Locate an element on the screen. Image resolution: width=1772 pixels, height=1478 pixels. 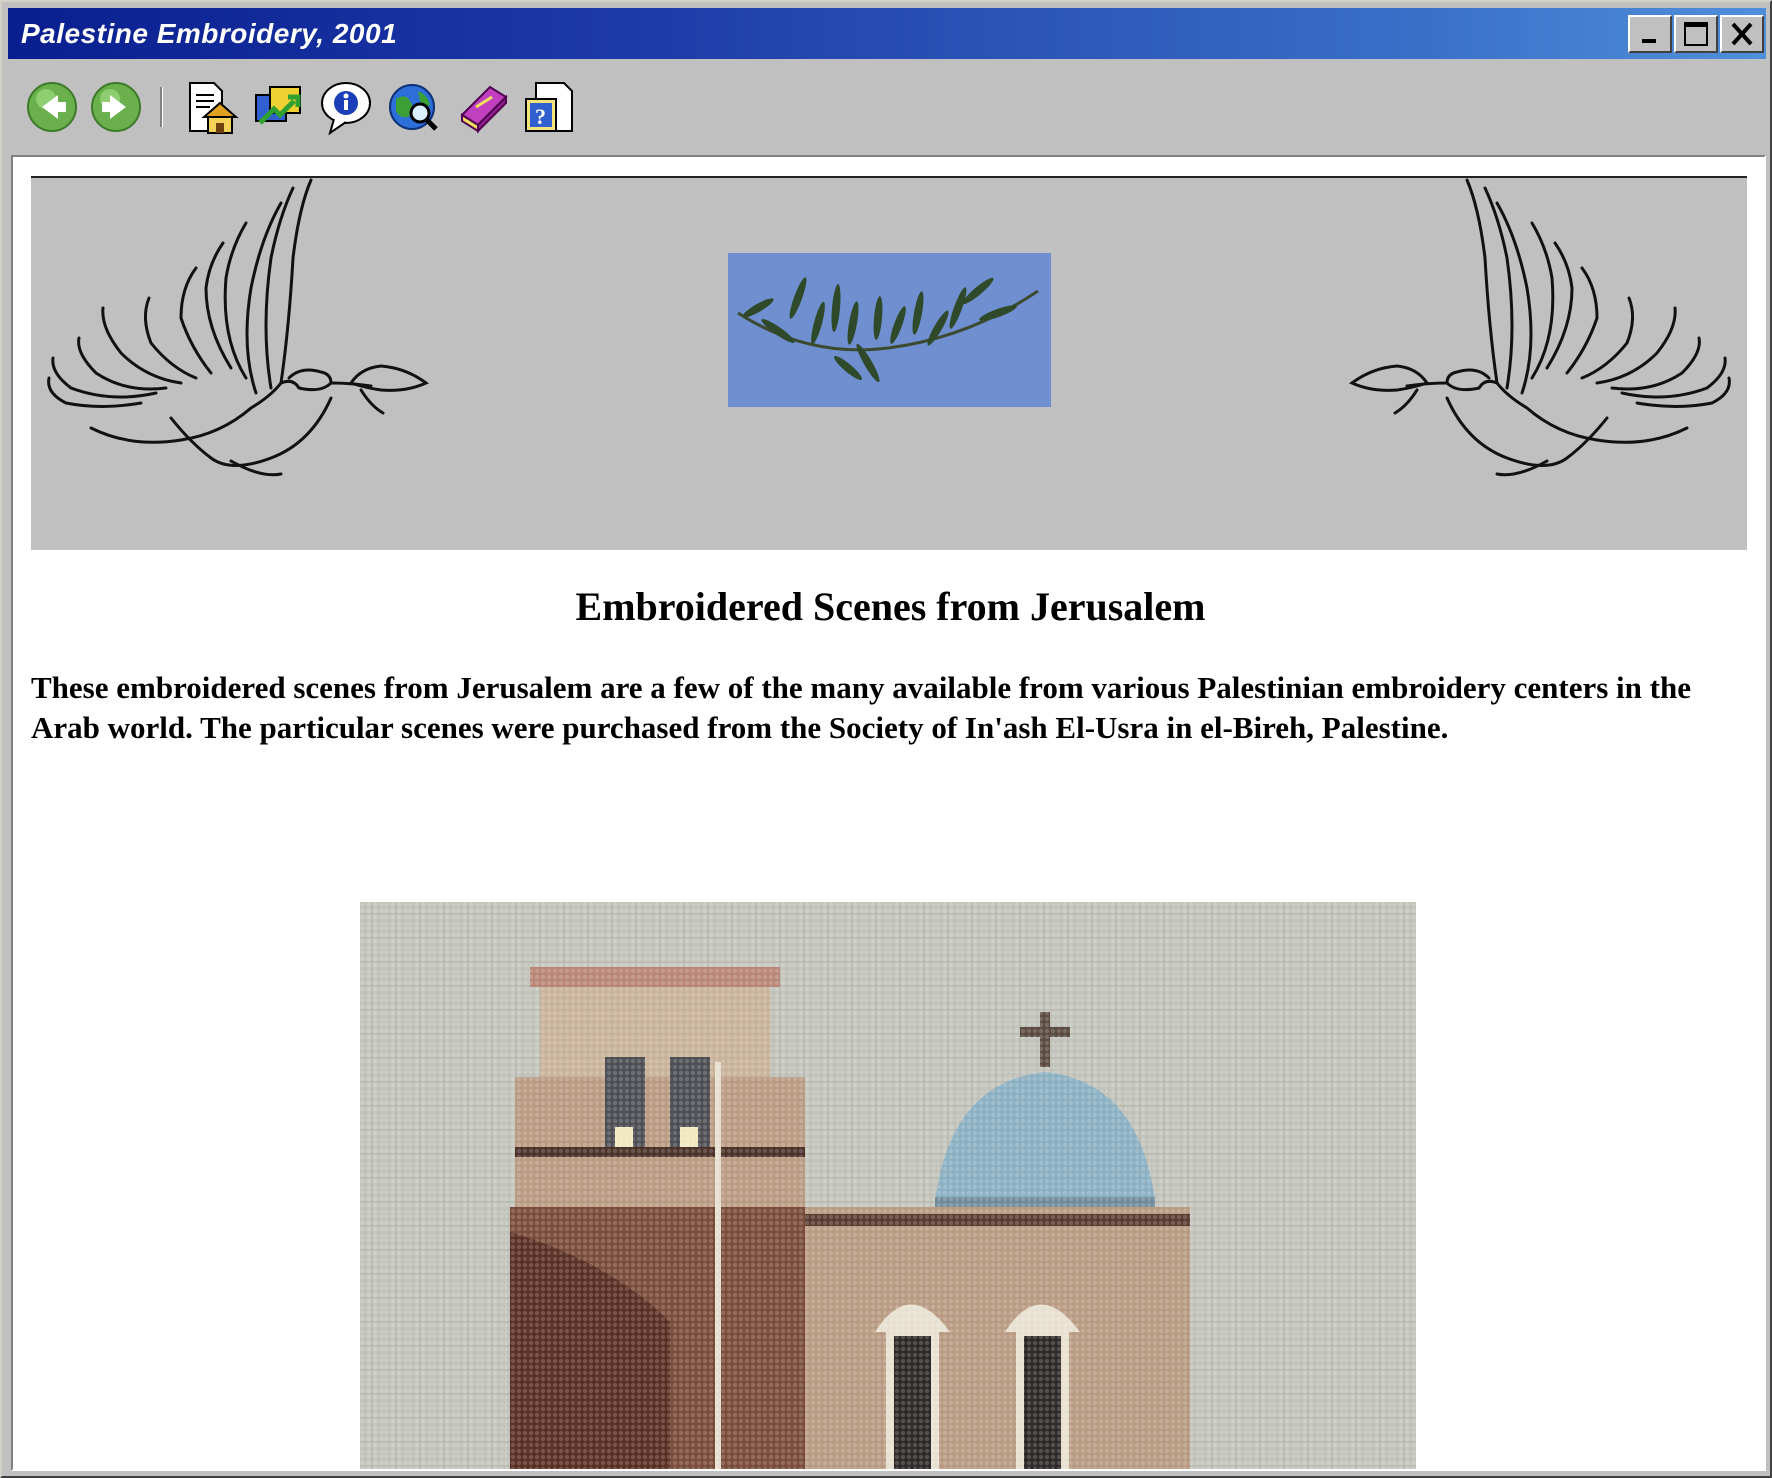
close-button is located at coordinates (1742, 34).